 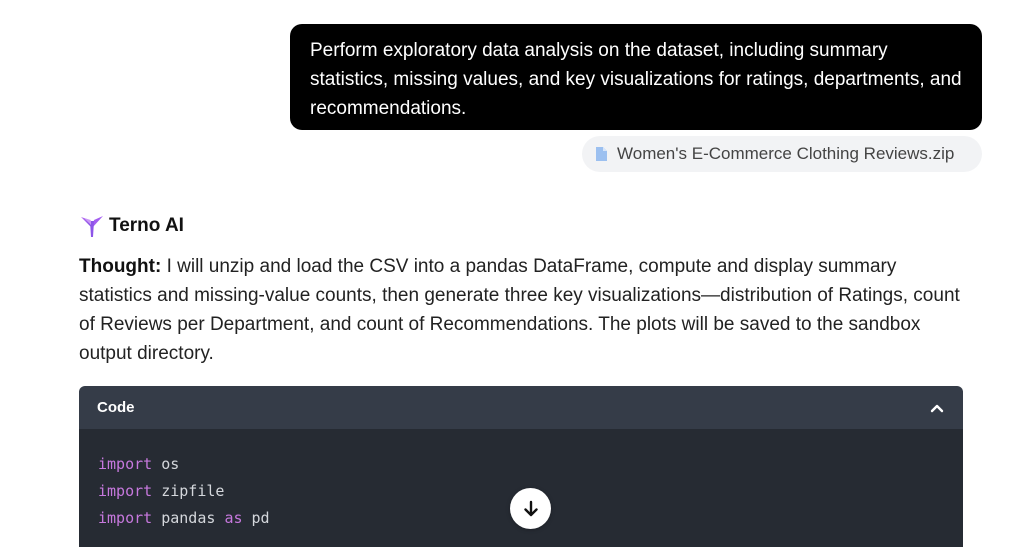 I want to click on scroll-down-button, so click(x=530, y=508).